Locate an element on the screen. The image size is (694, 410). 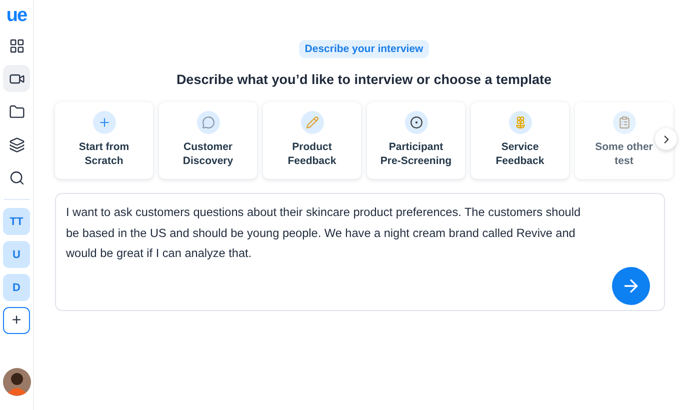
template-card: Customer Discovery is located at coordinates (208, 140).